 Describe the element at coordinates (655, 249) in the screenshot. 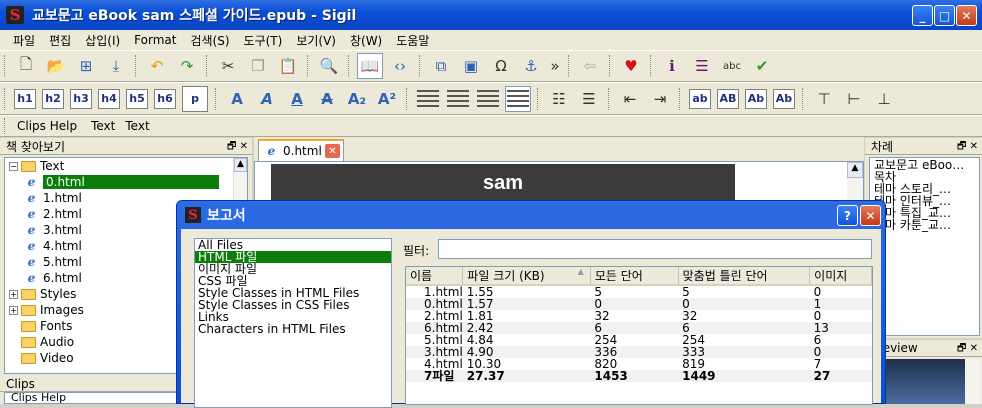

I see `filter-input` at that location.